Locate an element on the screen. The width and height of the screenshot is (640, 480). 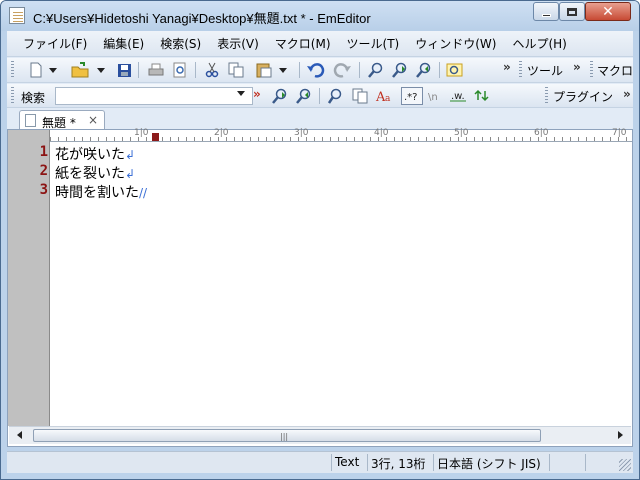
emeditor-app-icon is located at coordinates (17, 15).